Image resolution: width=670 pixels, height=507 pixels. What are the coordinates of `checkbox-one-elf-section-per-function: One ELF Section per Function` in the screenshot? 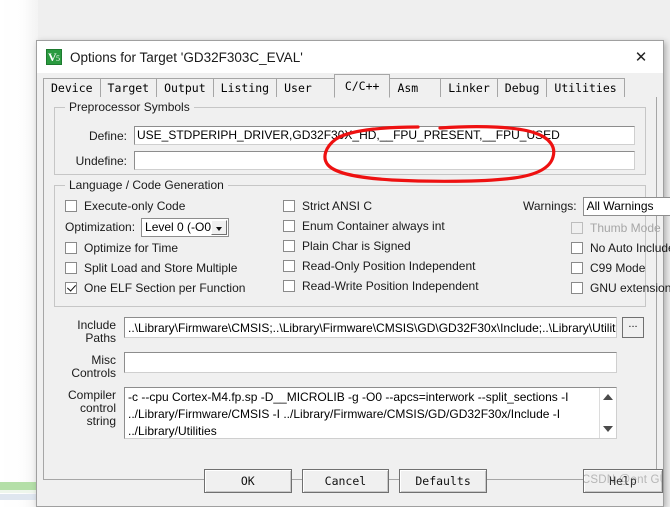 It's located at (174, 288).